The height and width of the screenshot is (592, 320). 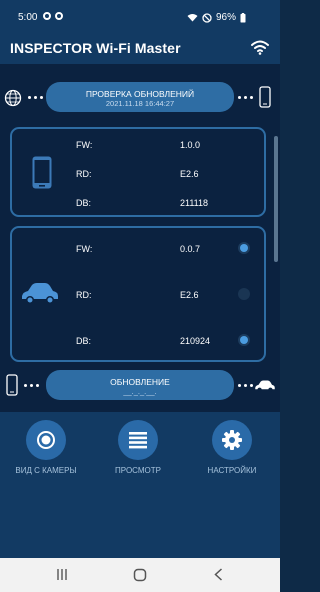 What do you see at coordinates (140, 94) in the screenshot?
I see `check-updates-label: ПРОВЕРКА ОБНОВЛЕНИЙ` at bounding box center [140, 94].